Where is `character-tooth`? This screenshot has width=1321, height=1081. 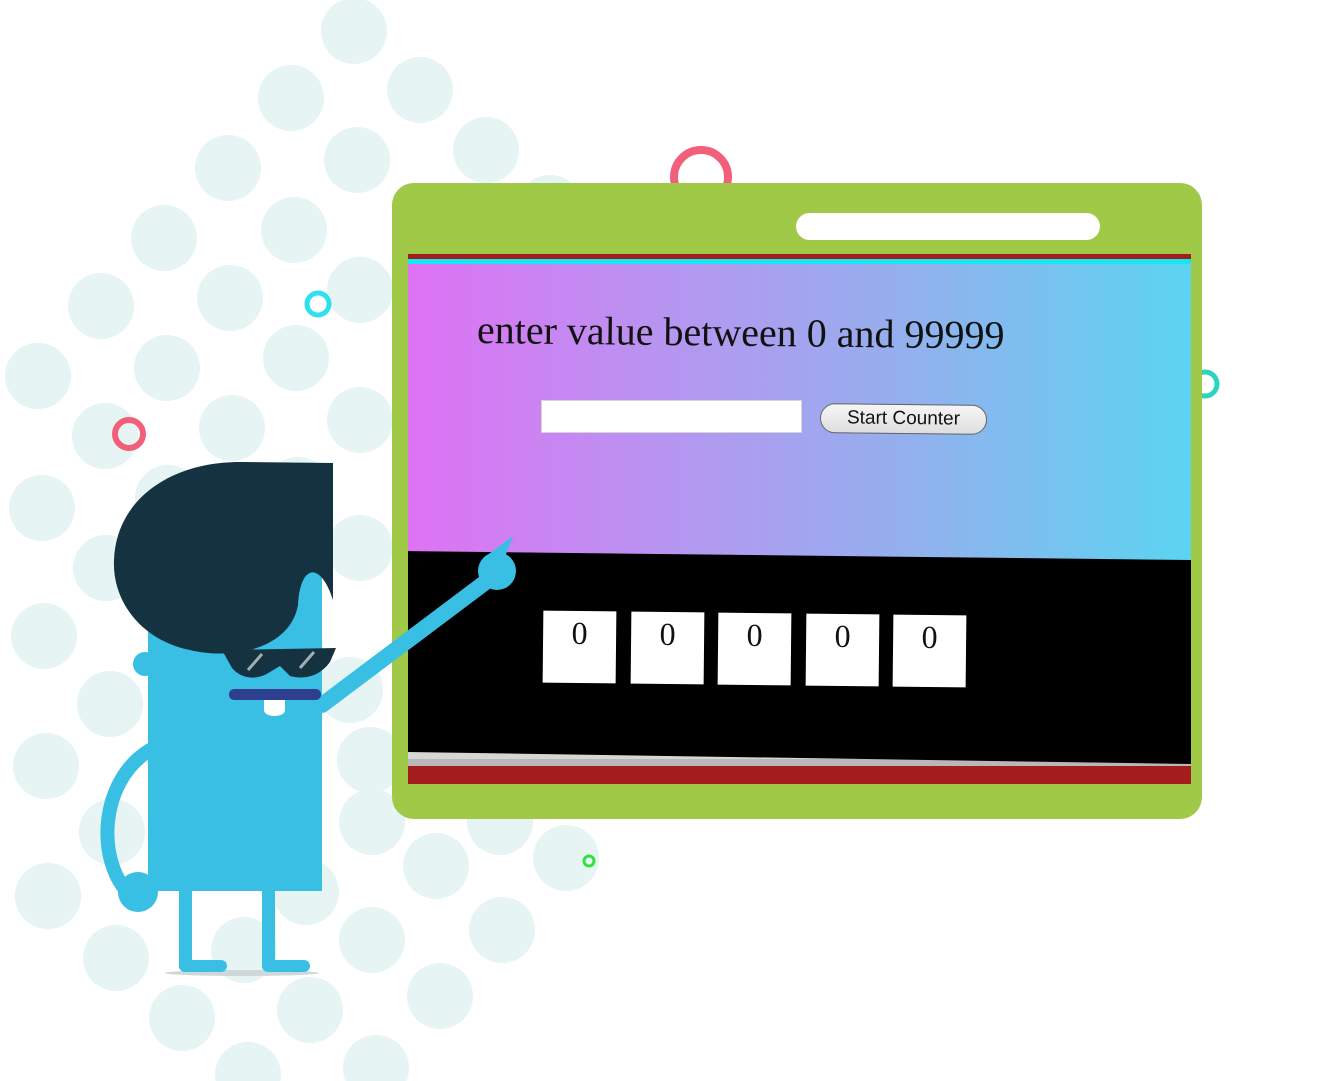 character-tooth is located at coordinates (274, 708).